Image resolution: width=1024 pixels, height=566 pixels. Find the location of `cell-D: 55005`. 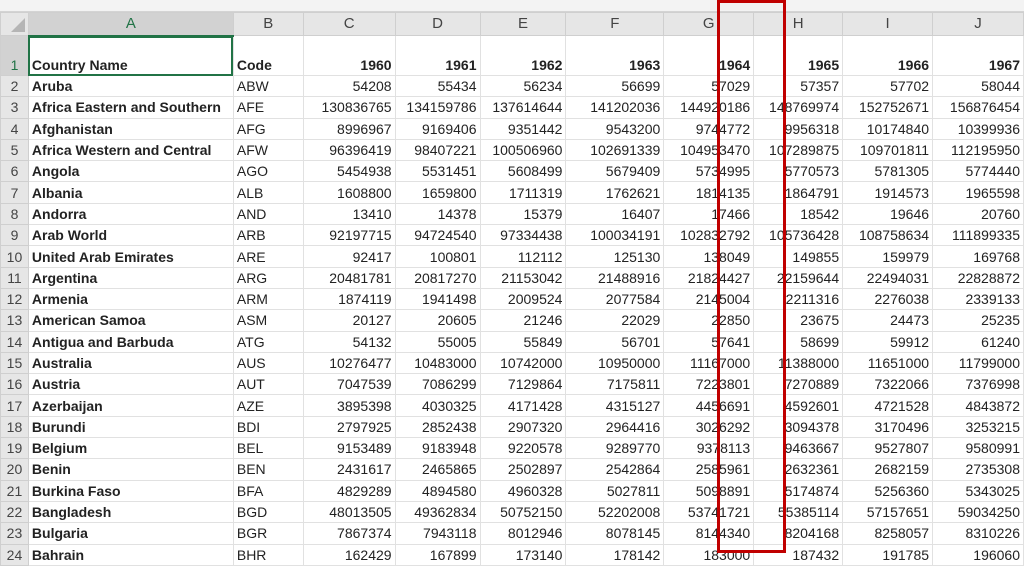

cell-D: 55005 is located at coordinates (437, 341).